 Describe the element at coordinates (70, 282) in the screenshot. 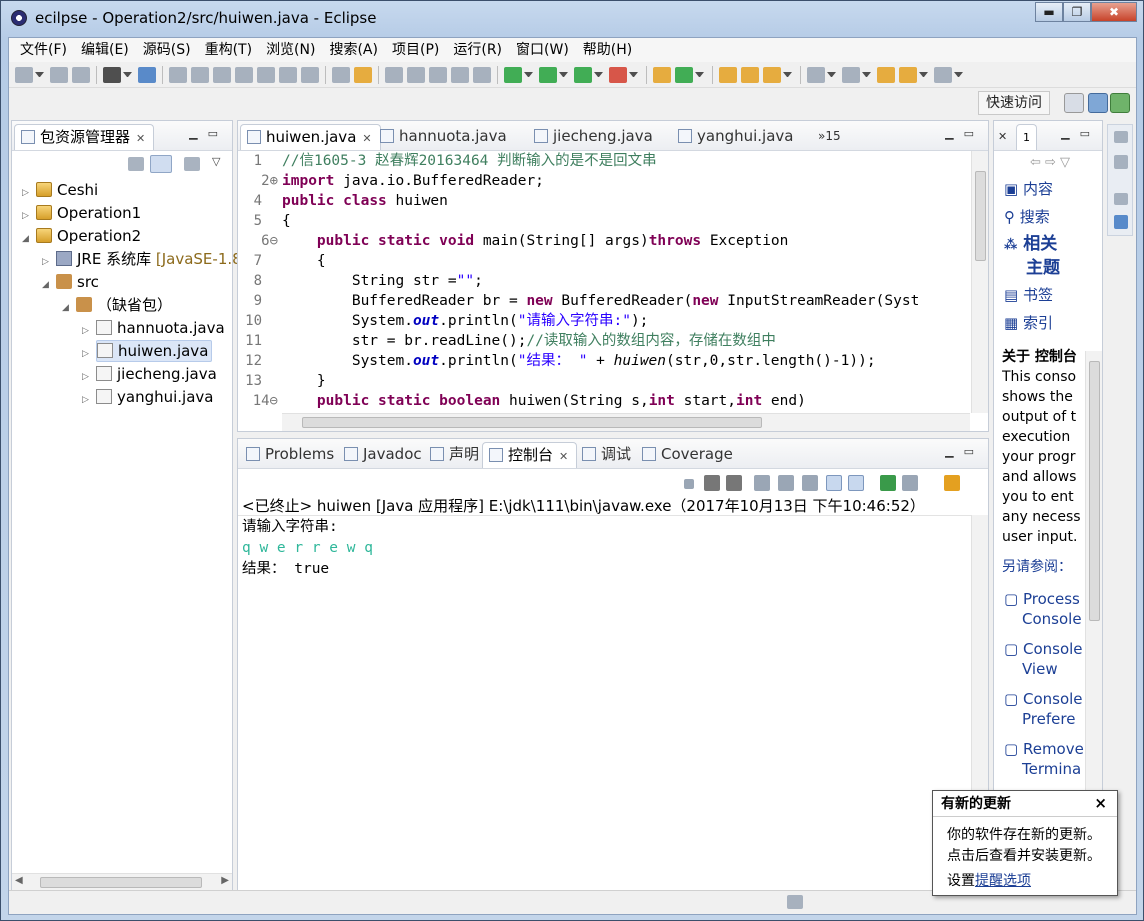

I see `tree-item-src: ◢ src` at that location.